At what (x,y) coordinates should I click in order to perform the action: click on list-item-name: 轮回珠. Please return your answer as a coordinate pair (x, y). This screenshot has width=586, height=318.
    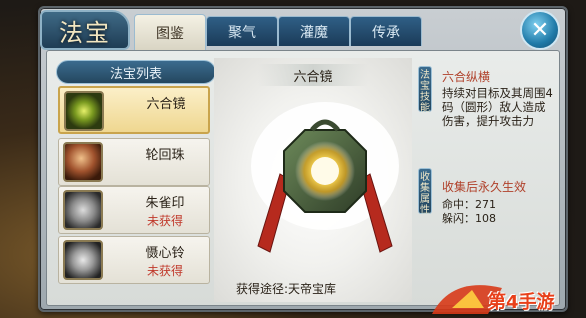
    Looking at the image, I should click on (165, 155).